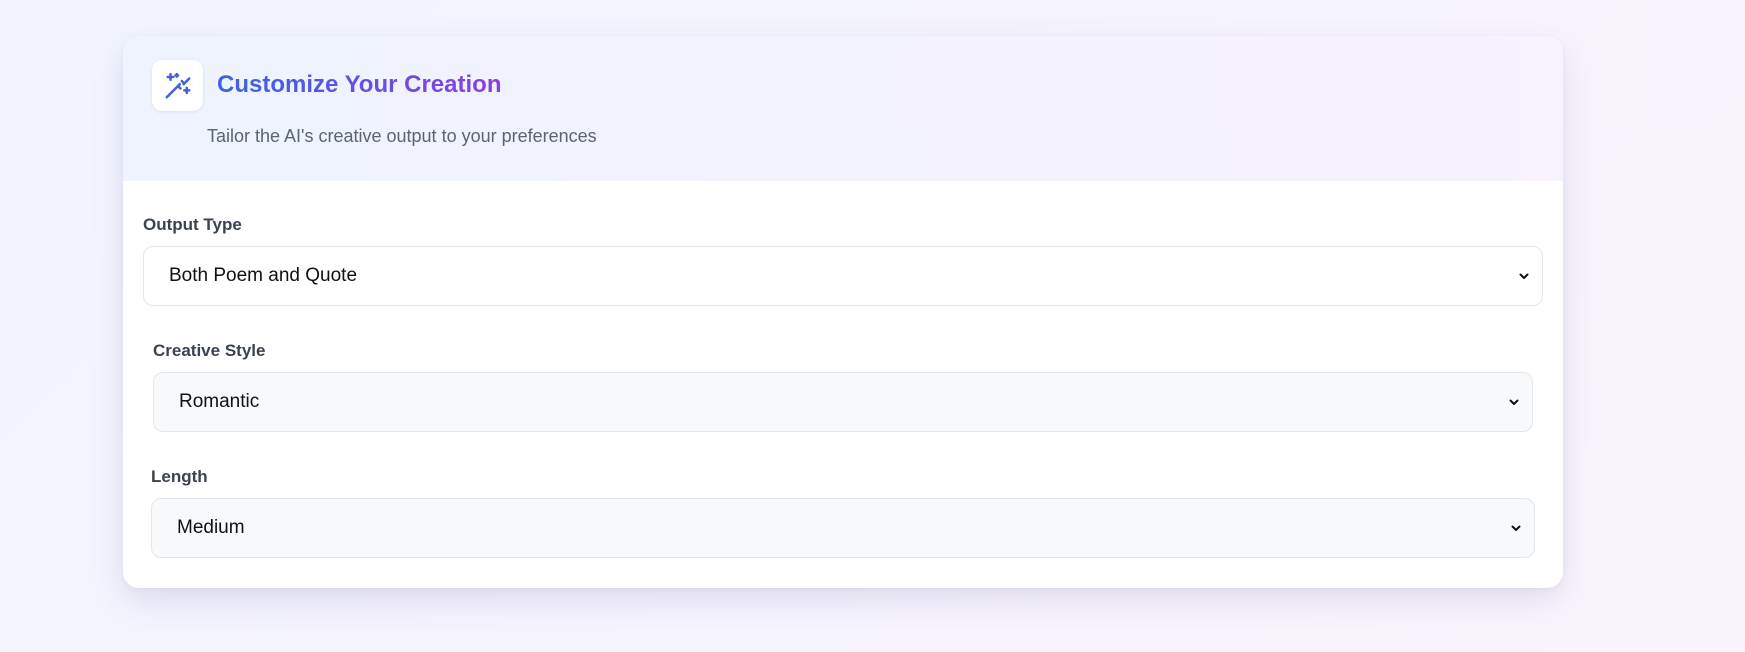 The image size is (1745, 652). What do you see at coordinates (219, 401) in the screenshot?
I see `creative-style-value: Romantic` at bounding box center [219, 401].